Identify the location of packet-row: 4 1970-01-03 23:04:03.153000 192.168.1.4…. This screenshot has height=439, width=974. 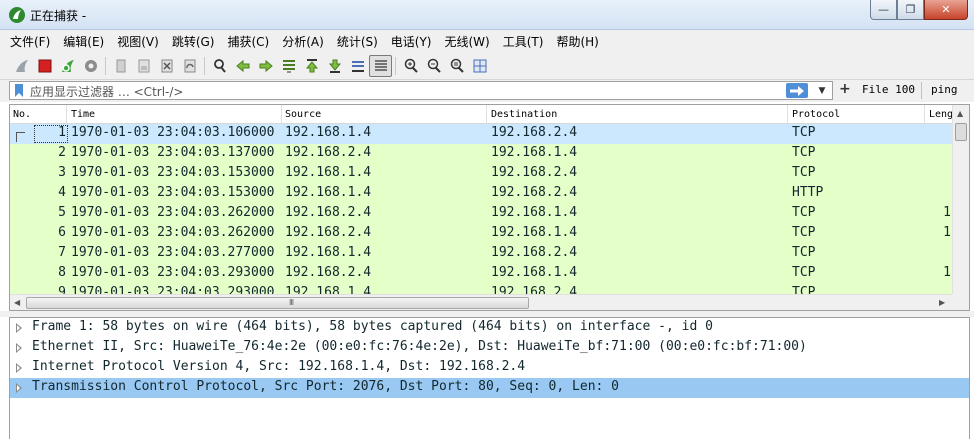
(481, 194).